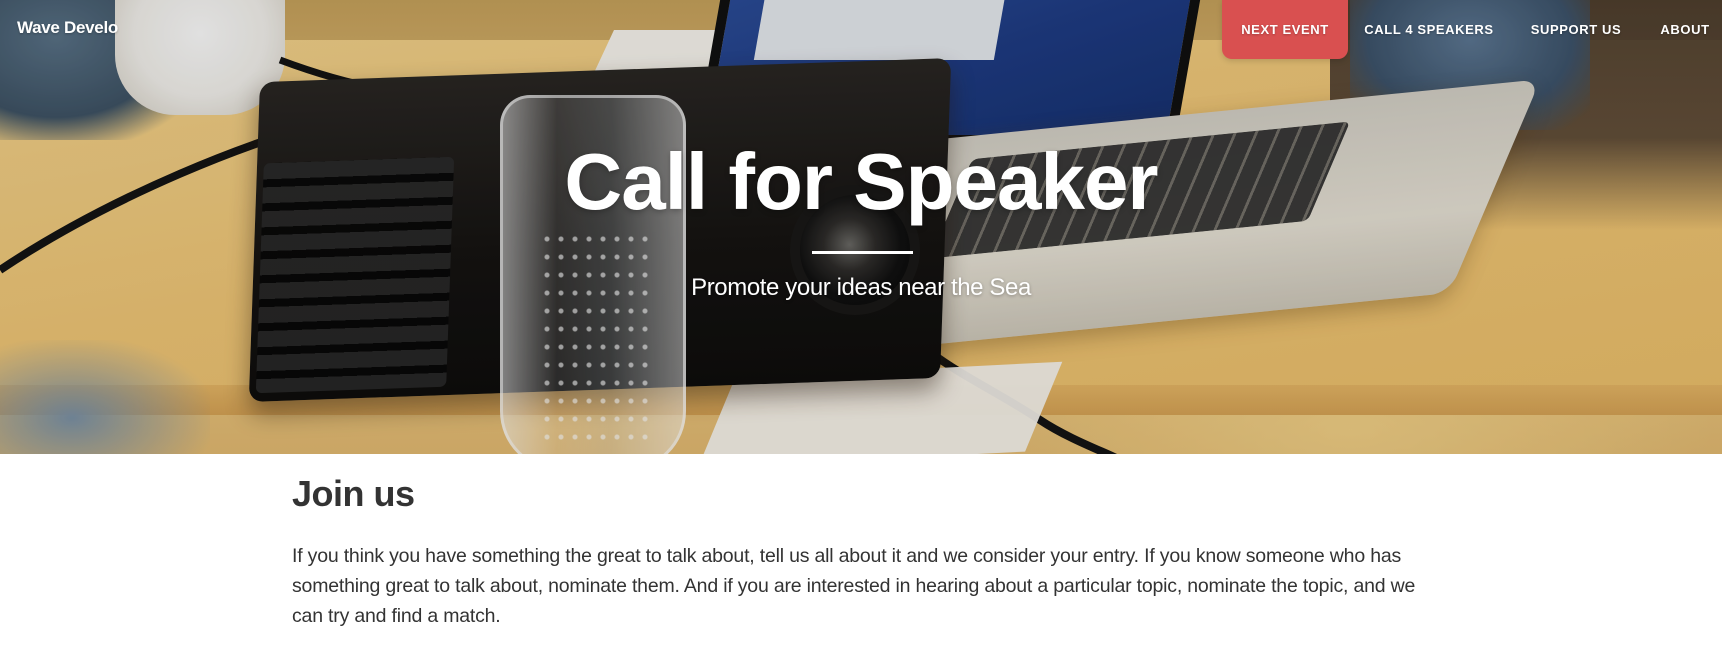 The image size is (1722, 658). What do you see at coordinates (353, 493) in the screenshot?
I see `join-heading: Join us` at bounding box center [353, 493].